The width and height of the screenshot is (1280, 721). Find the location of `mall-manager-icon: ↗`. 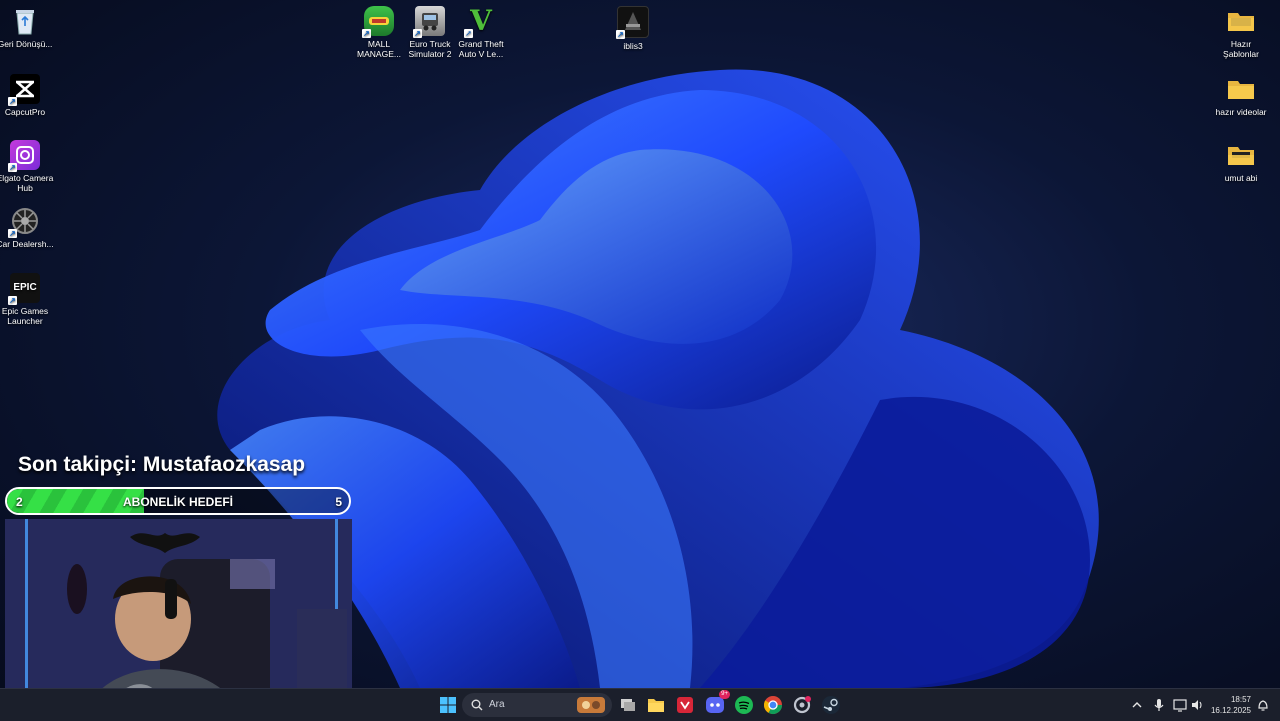

mall-manager-icon: ↗ is located at coordinates (378, 22).